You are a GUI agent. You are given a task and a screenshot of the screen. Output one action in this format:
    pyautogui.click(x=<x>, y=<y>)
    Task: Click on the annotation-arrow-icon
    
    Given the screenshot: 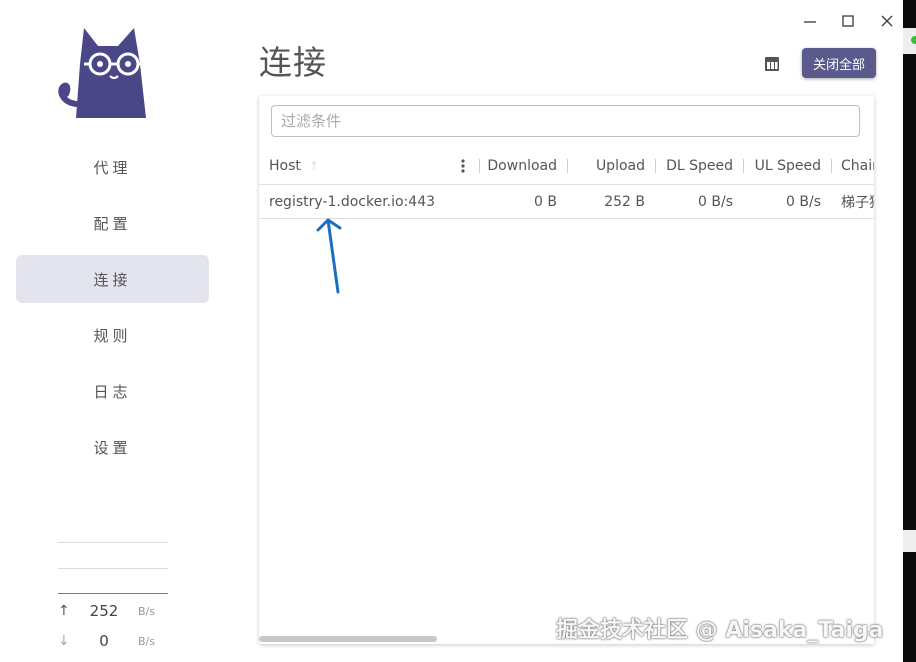 What is the action you would take?
    pyautogui.click(x=329, y=256)
    